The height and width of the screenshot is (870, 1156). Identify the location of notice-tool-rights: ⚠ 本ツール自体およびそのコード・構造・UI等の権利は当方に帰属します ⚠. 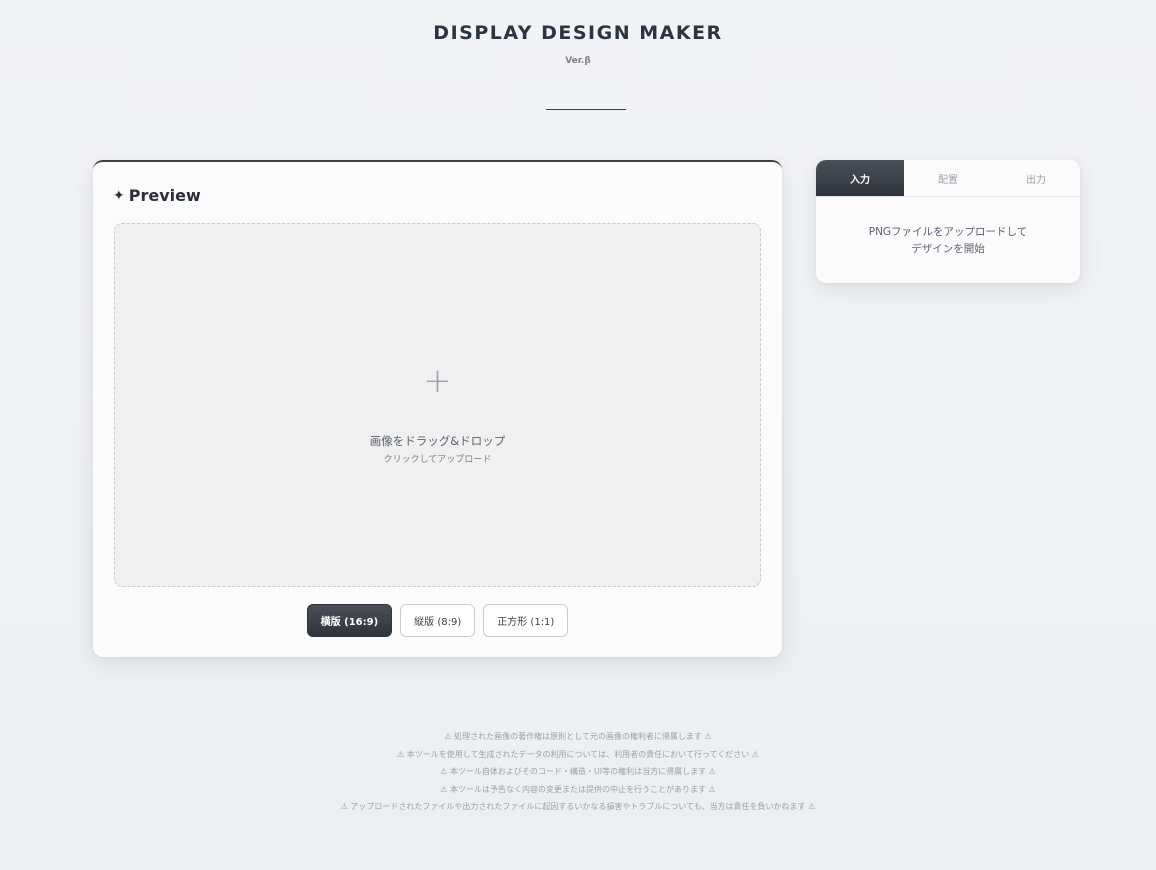
(578, 771).